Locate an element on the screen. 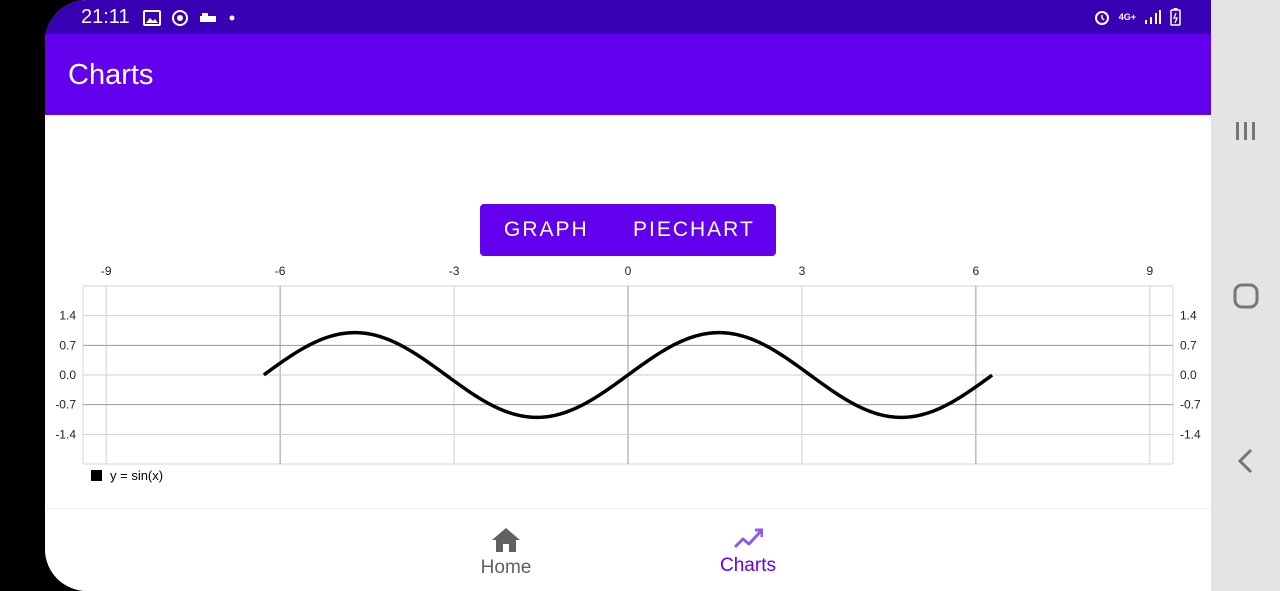 The height and width of the screenshot is (591, 1280). legend-label: y = sin(x) is located at coordinates (137, 475).